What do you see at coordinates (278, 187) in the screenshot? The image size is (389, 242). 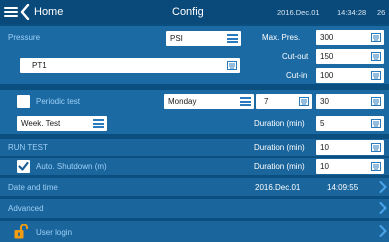 I see `date-time-date: 2016.Dec.01` at bounding box center [278, 187].